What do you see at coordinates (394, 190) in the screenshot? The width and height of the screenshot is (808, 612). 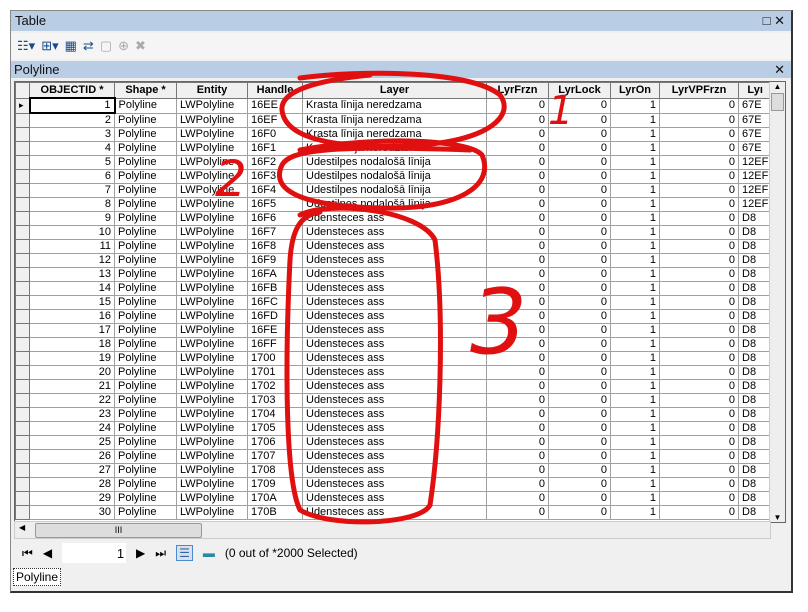 I see `cell-layer: Ūdestilpes nodalošā līnija` at bounding box center [394, 190].